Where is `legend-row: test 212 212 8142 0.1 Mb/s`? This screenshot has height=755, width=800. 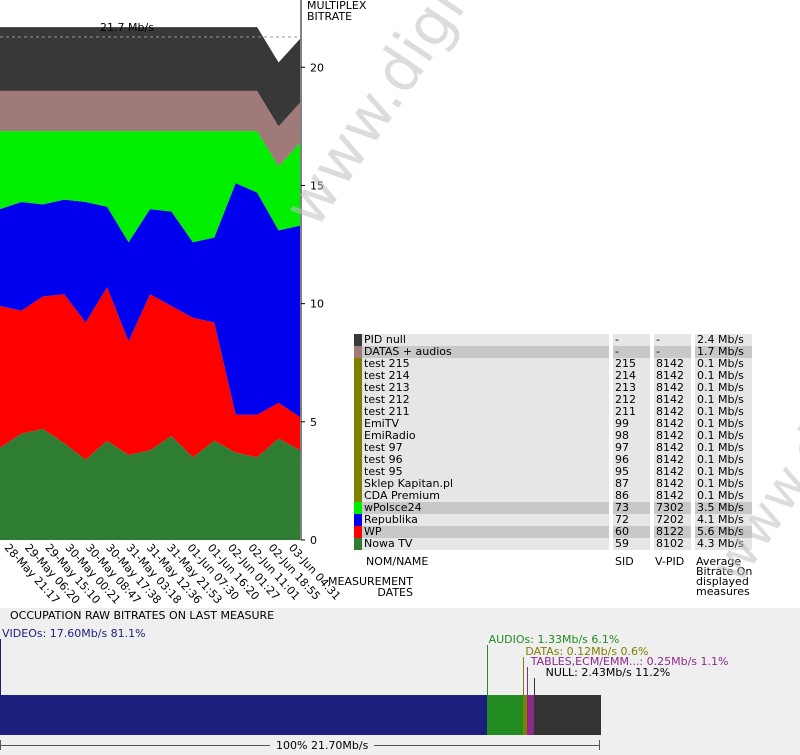 legend-row: test 212 212 8142 0.1 Mb/s is located at coordinates (553, 400).